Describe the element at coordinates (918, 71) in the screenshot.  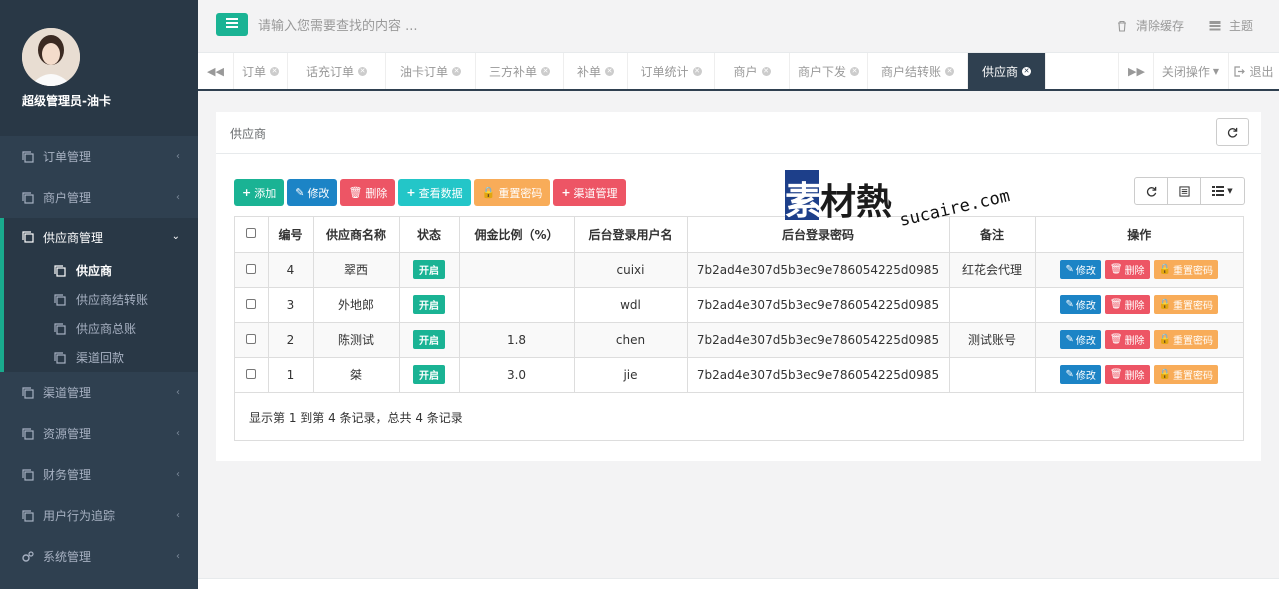
I see `tab-item: 商户结转账 ✕` at that location.